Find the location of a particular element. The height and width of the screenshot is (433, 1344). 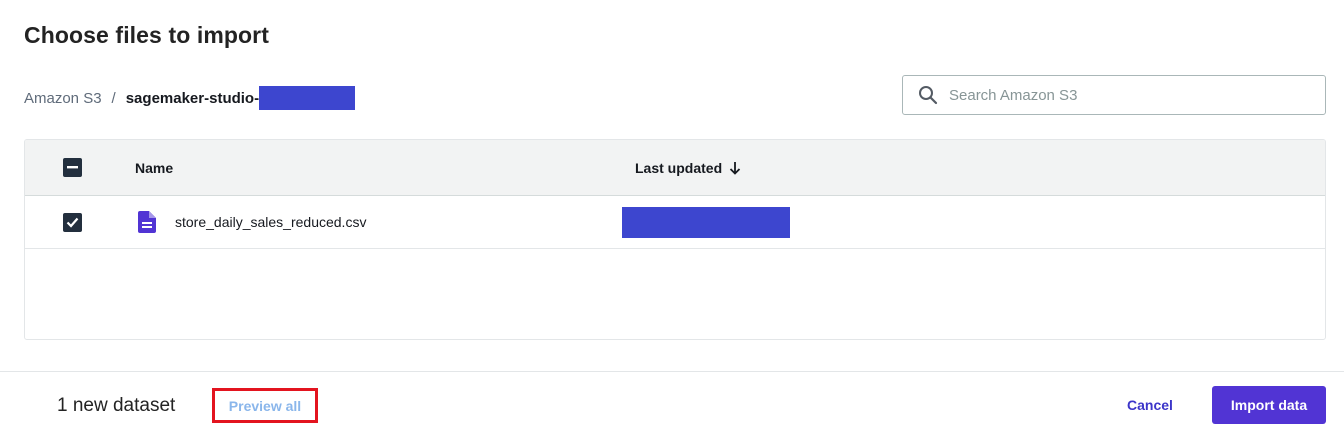

page-title: Choose files to import is located at coordinates (146, 35).